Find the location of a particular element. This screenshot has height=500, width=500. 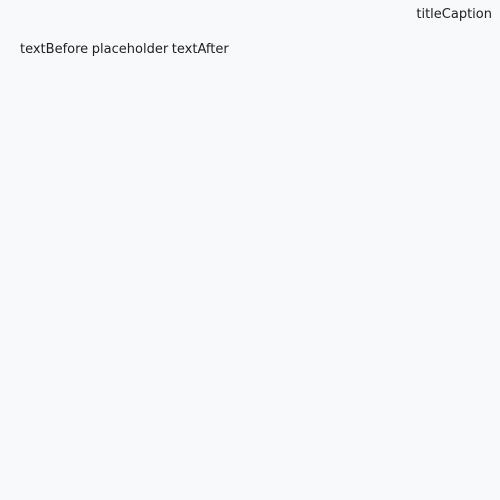

title-caption: titleCaption is located at coordinates (454, 14).